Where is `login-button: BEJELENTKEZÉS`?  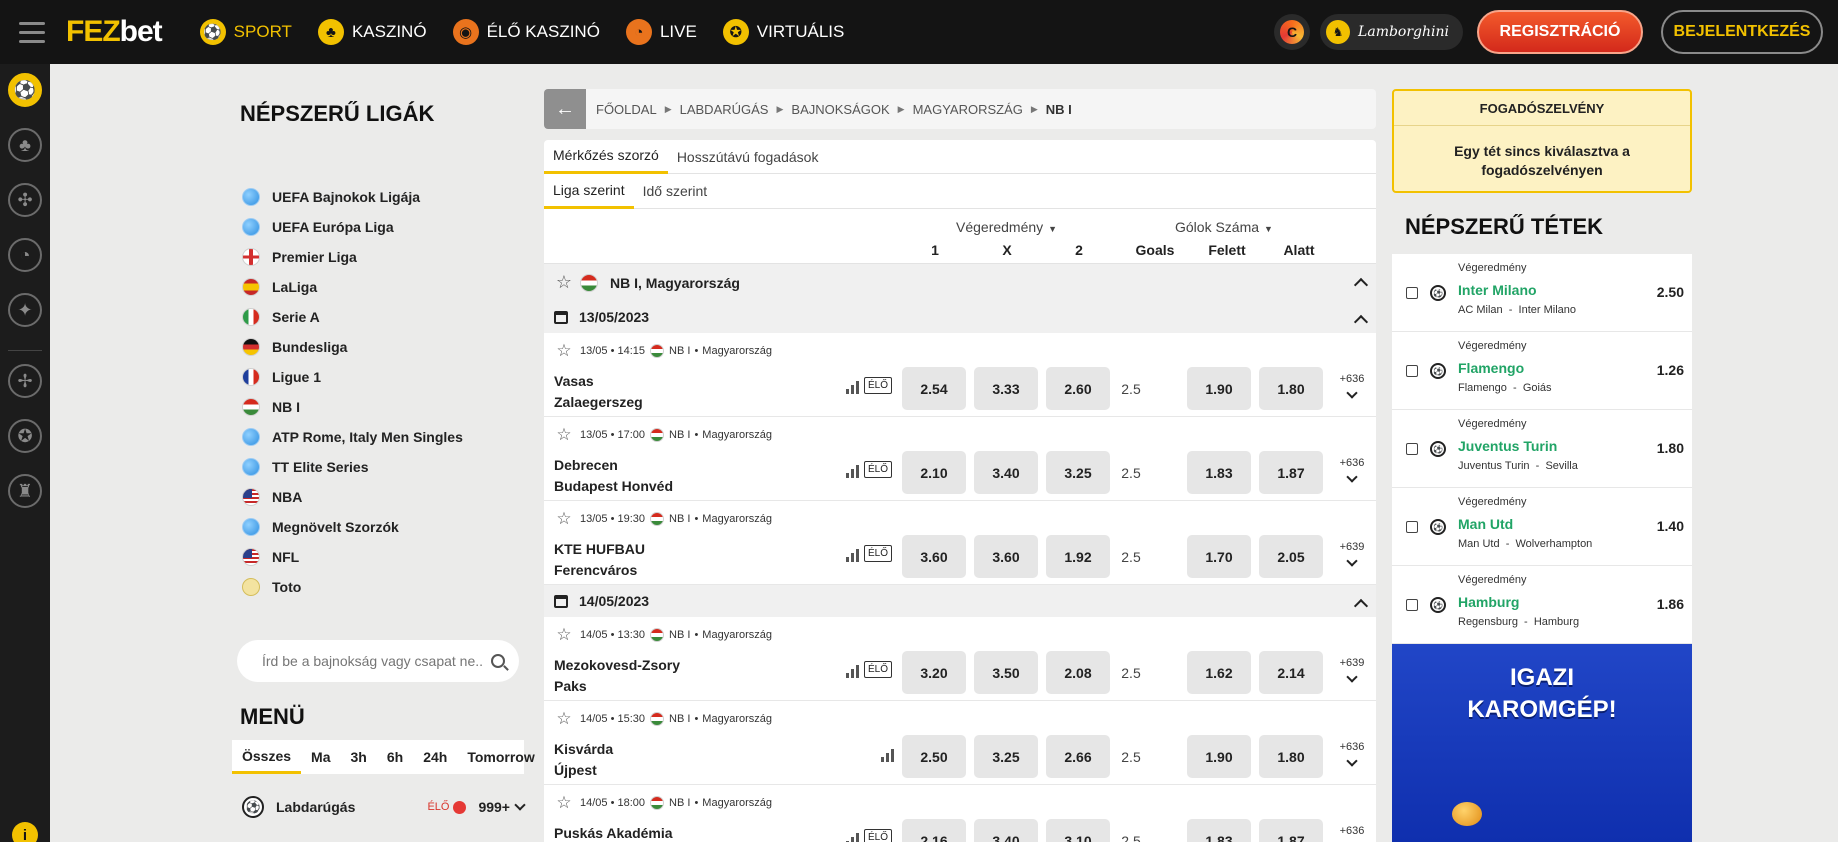
login-button: BEJELENTKEZÉS is located at coordinates (1742, 32).